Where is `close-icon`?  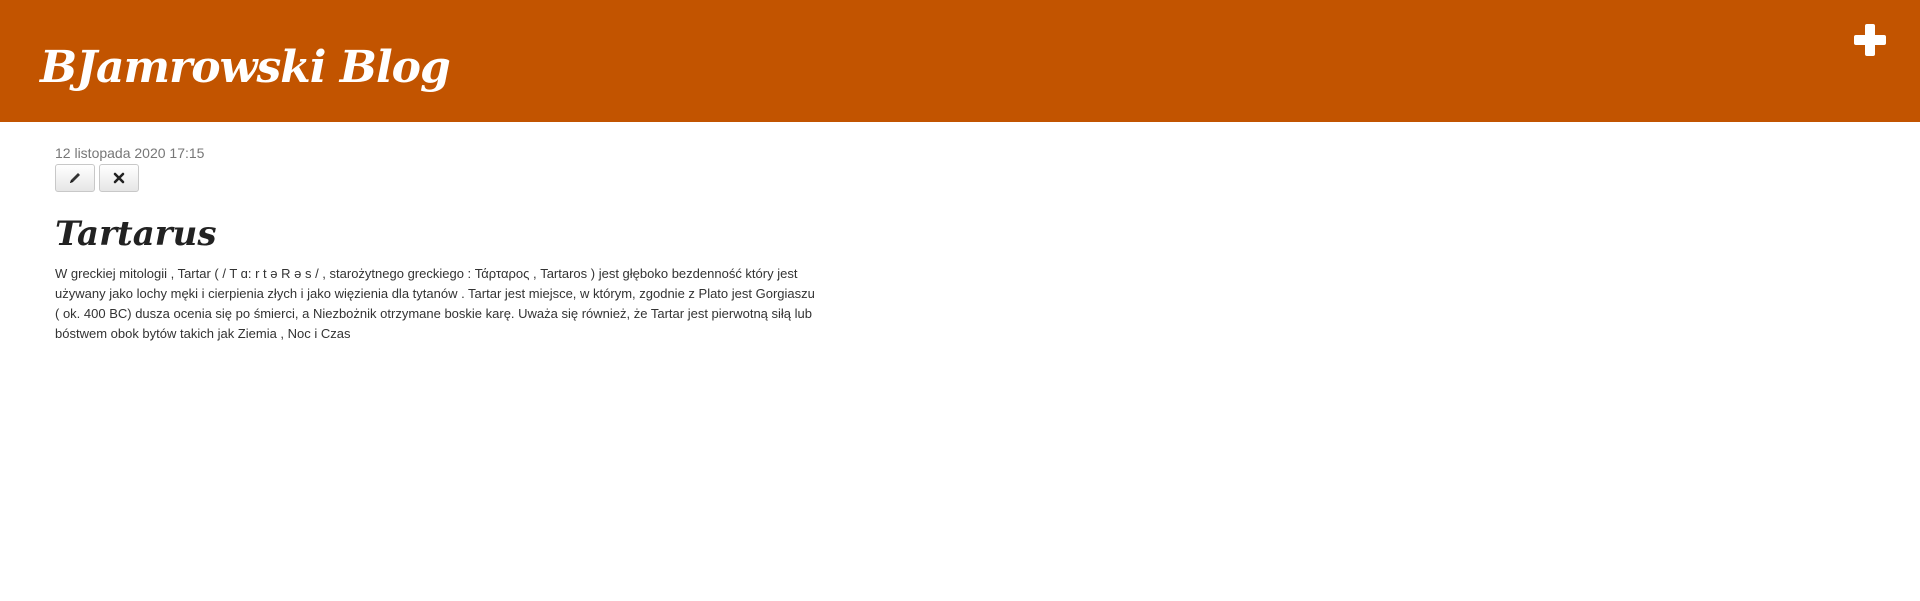 close-icon is located at coordinates (119, 178).